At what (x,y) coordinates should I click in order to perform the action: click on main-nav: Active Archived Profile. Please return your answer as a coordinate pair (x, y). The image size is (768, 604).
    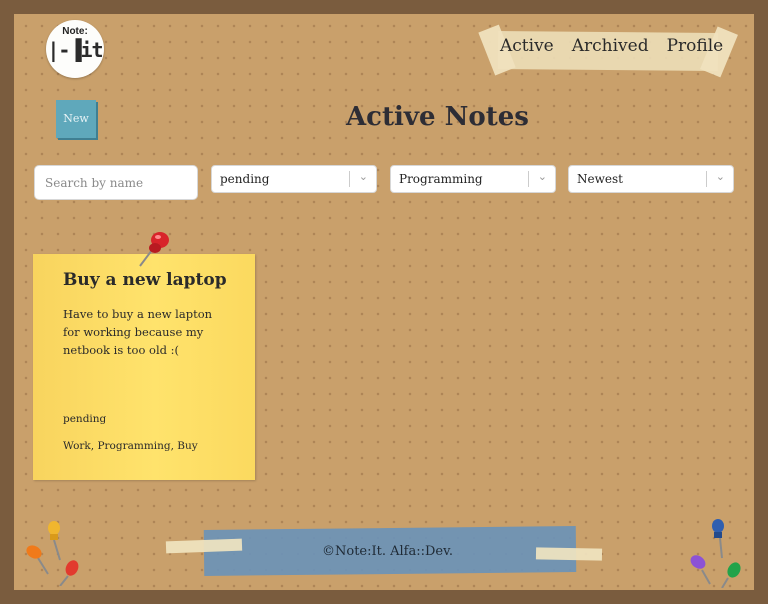
    Looking at the image, I should click on (611, 48).